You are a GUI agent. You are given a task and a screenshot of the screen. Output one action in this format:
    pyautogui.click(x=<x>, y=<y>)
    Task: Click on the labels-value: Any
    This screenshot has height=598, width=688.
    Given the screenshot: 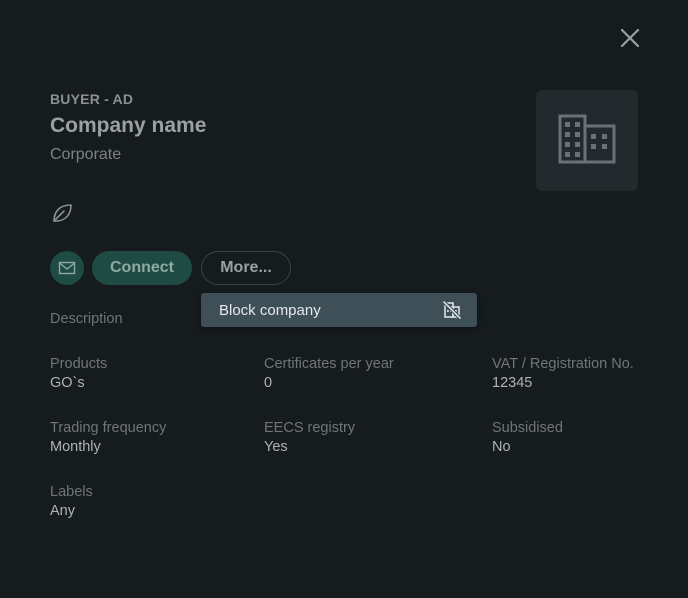 What is the action you would take?
    pyautogui.click(x=62, y=511)
    